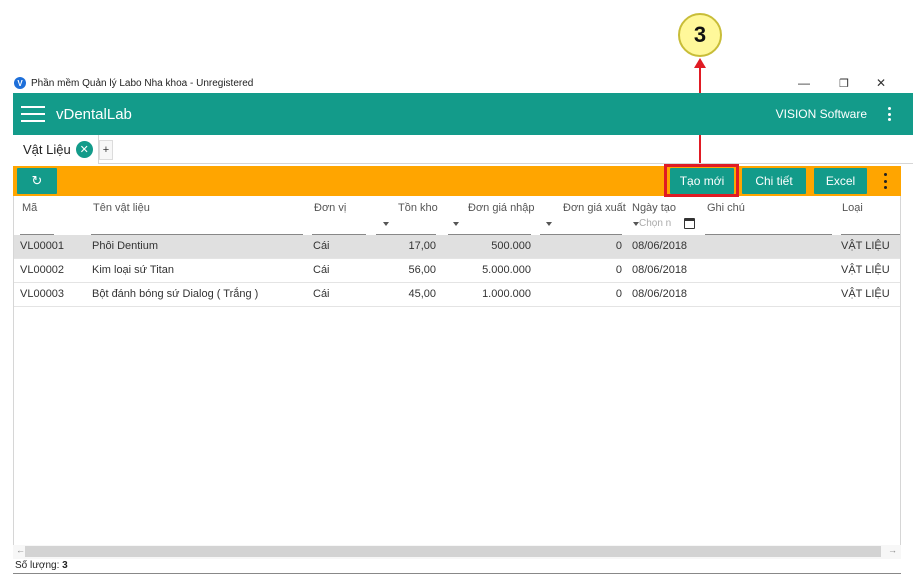  Describe the element at coordinates (33, 114) in the screenshot. I see `menu-icon` at that location.